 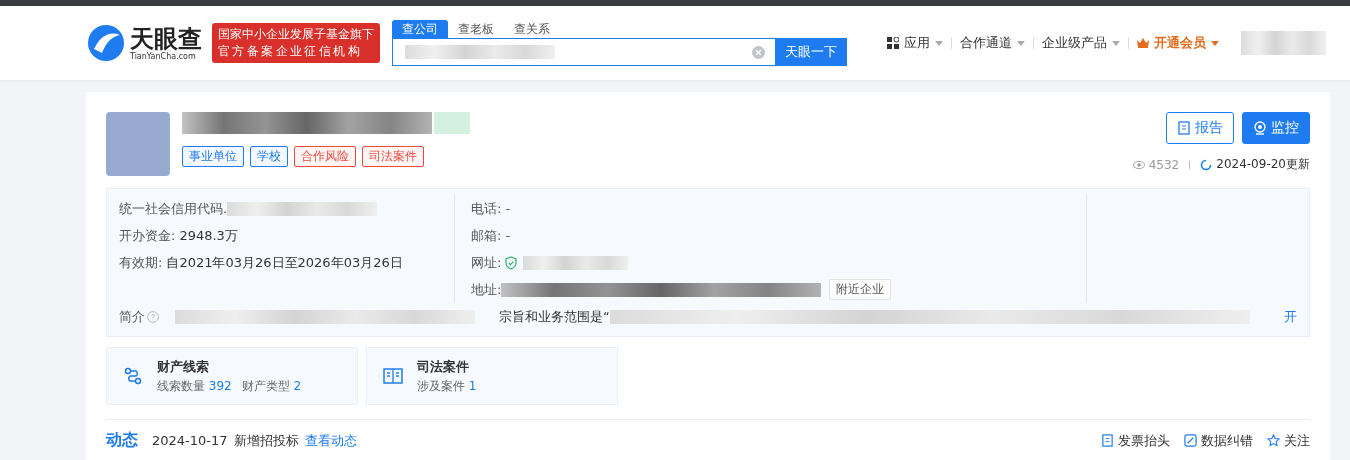 I want to click on company-tag: 学校, so click(x=269, y=156).